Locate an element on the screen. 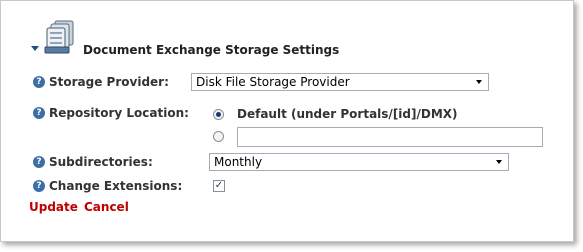 The height and width of the screenshot is (252, 583). storage-provider-value: Disk File Storage Provider is located at coordinates (273, 82).